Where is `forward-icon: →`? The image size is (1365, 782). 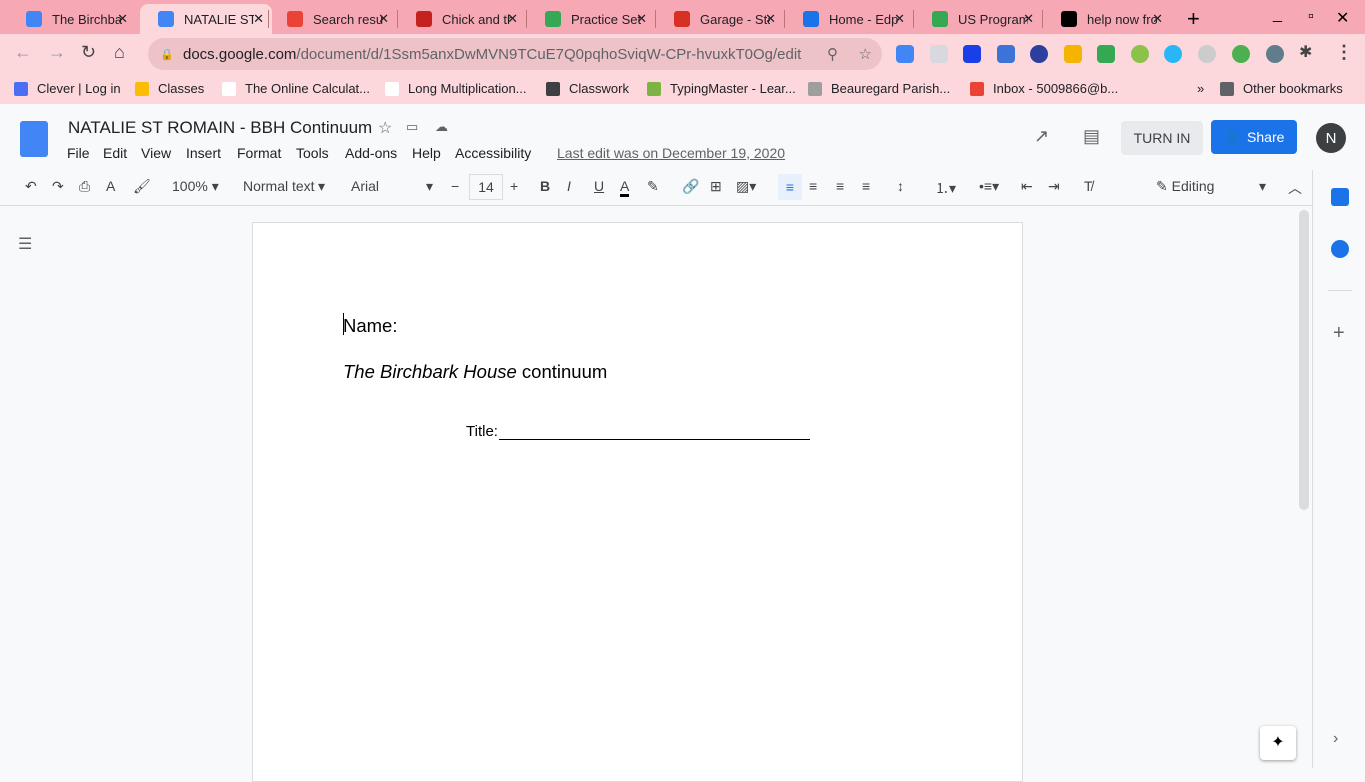 forward-icon: → is located at coordinates (57, 52).